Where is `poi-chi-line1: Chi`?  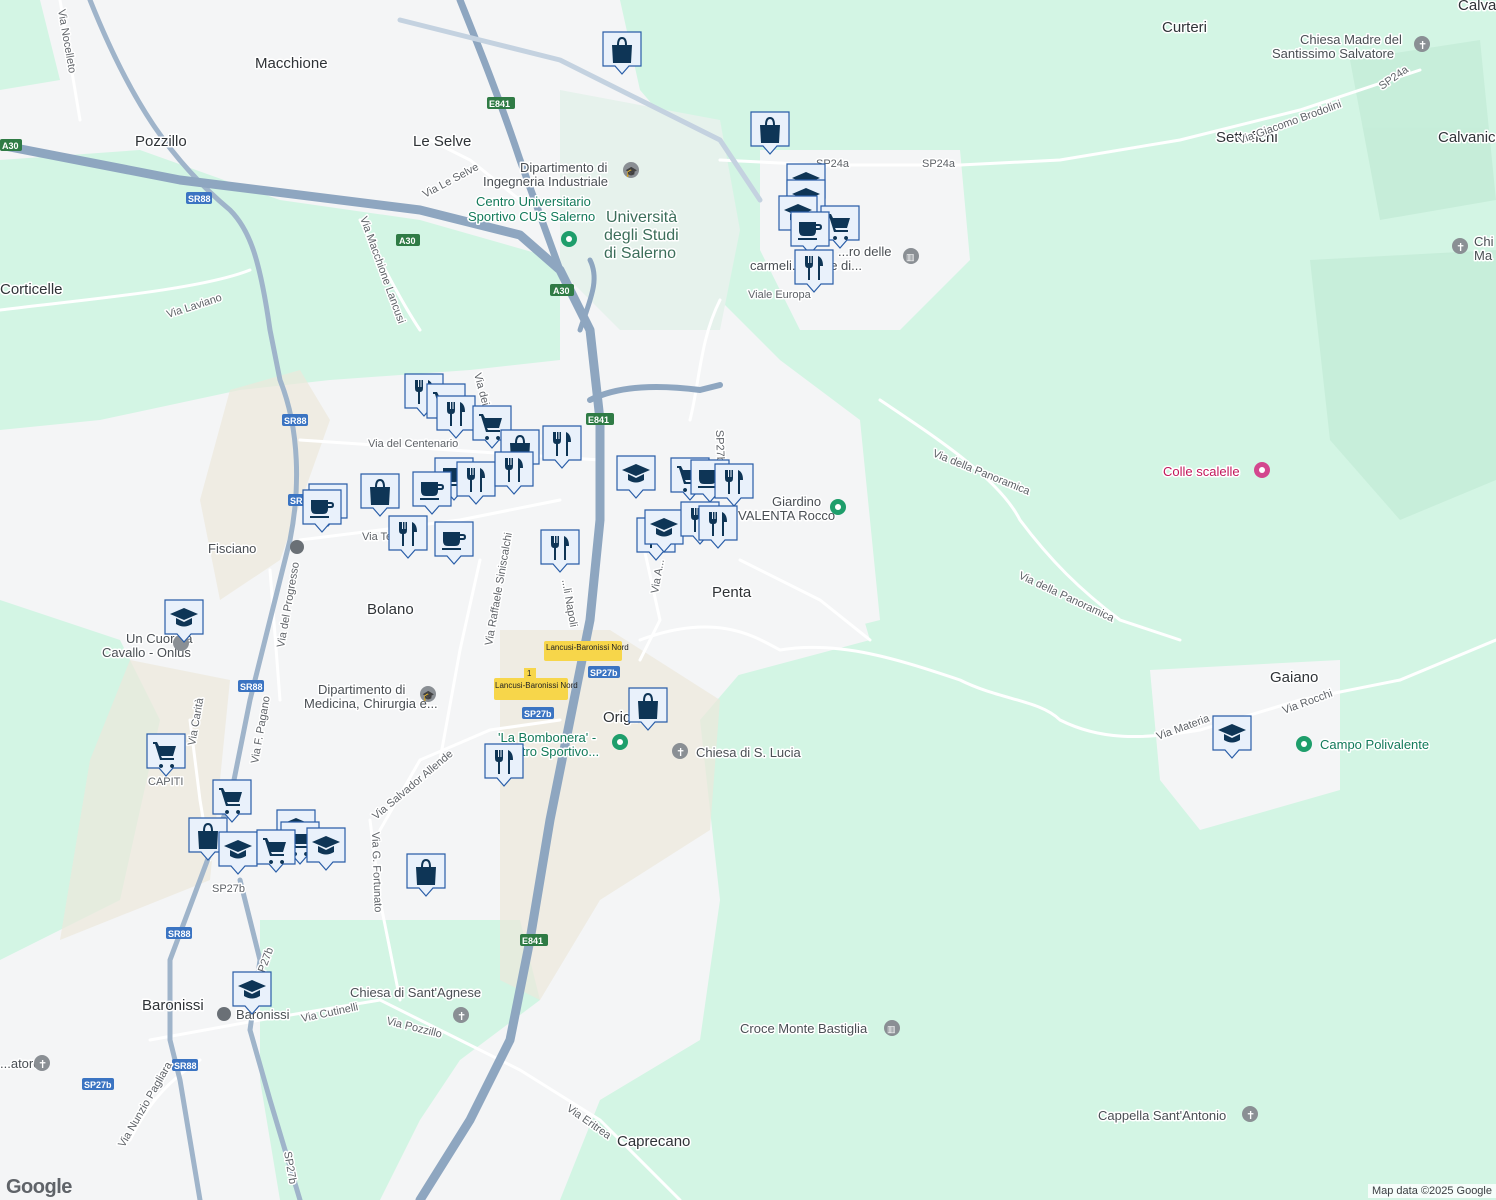
poi-chi-line1: Chi is located at coordinates (1484, 241).